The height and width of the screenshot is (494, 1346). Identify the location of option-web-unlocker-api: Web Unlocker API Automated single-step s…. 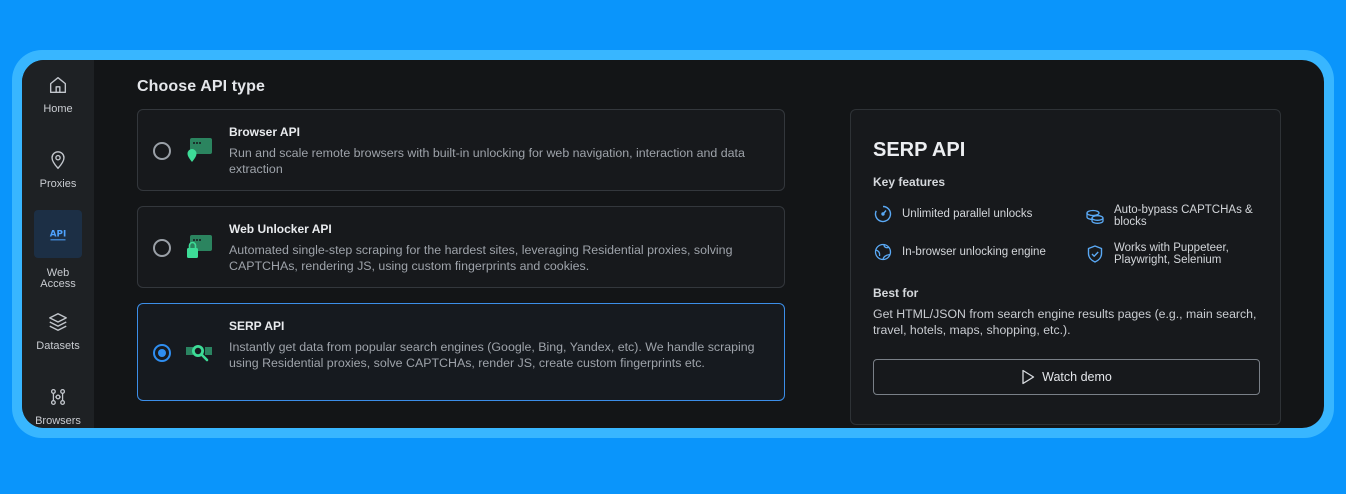
(461, 247).